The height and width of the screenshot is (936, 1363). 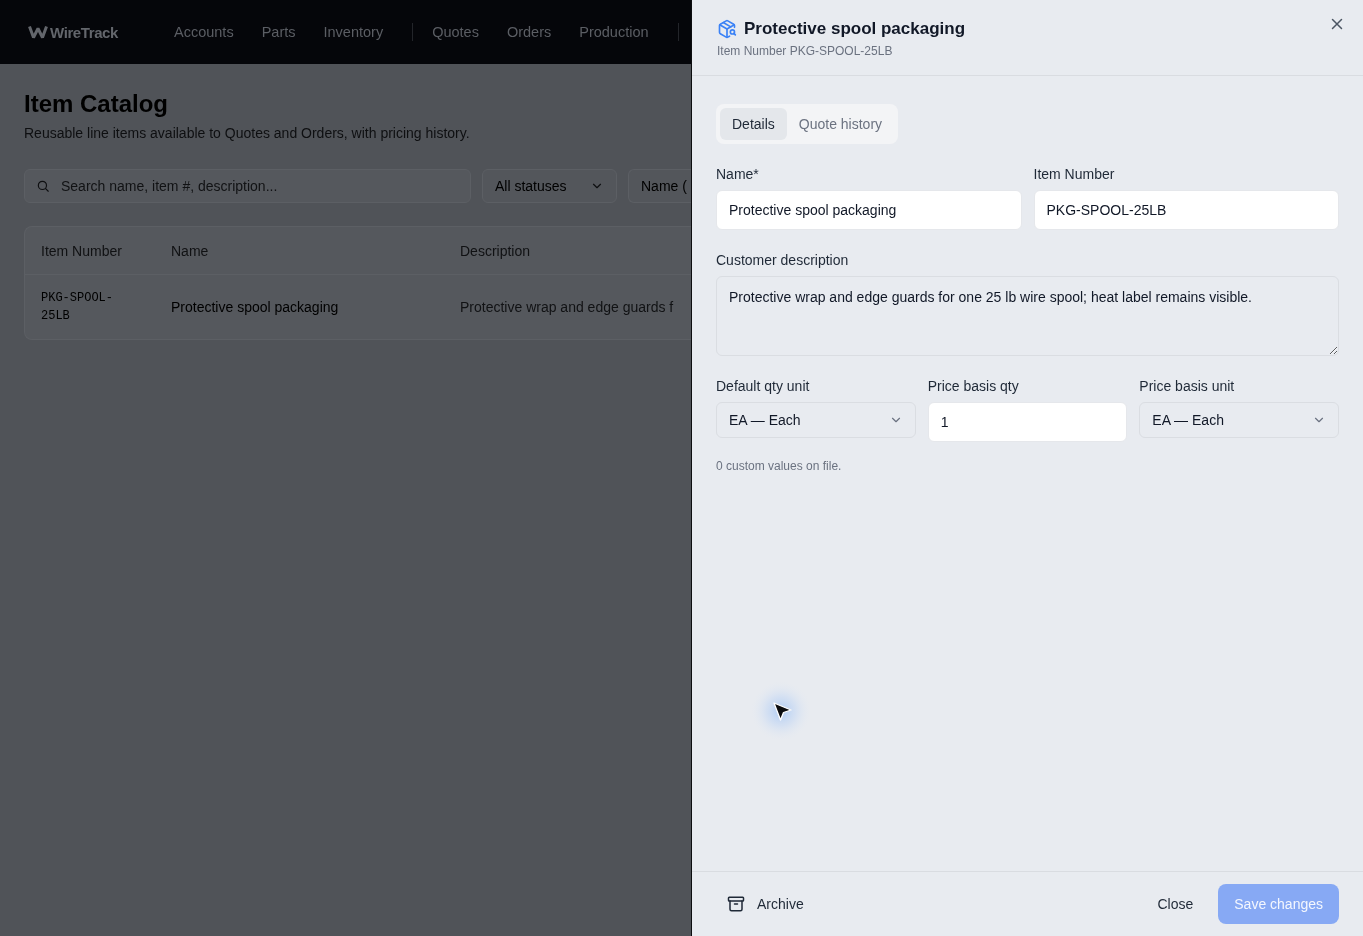 What do you see at coordinates (549, 186) in the screenshot?
I see `filter-dropdown: All statuses` at bounding box center [549, 186].